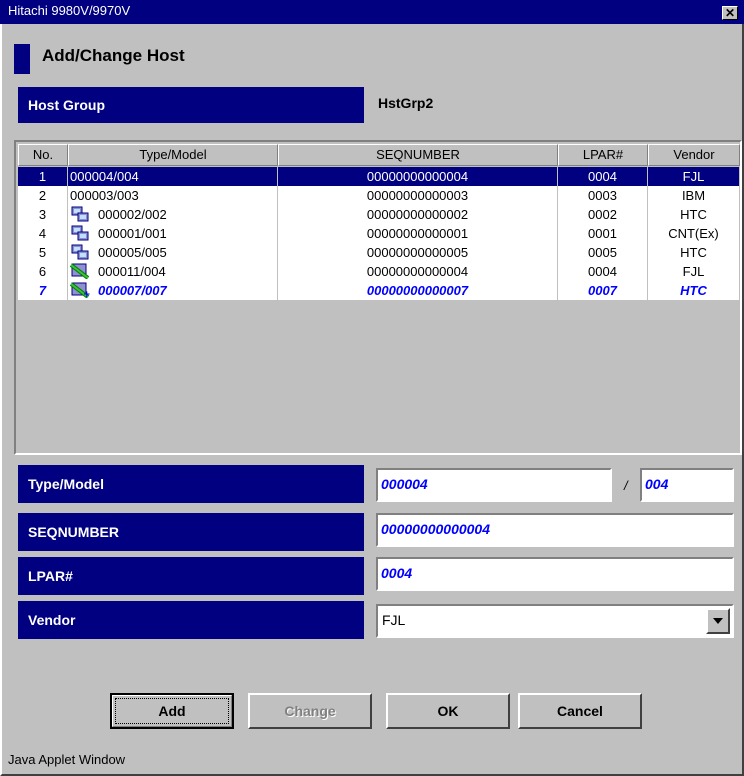  Describe the element at coordinates (132, 214) in the screenshot. I see `cell-type-model-text: 000002/002` at that location.